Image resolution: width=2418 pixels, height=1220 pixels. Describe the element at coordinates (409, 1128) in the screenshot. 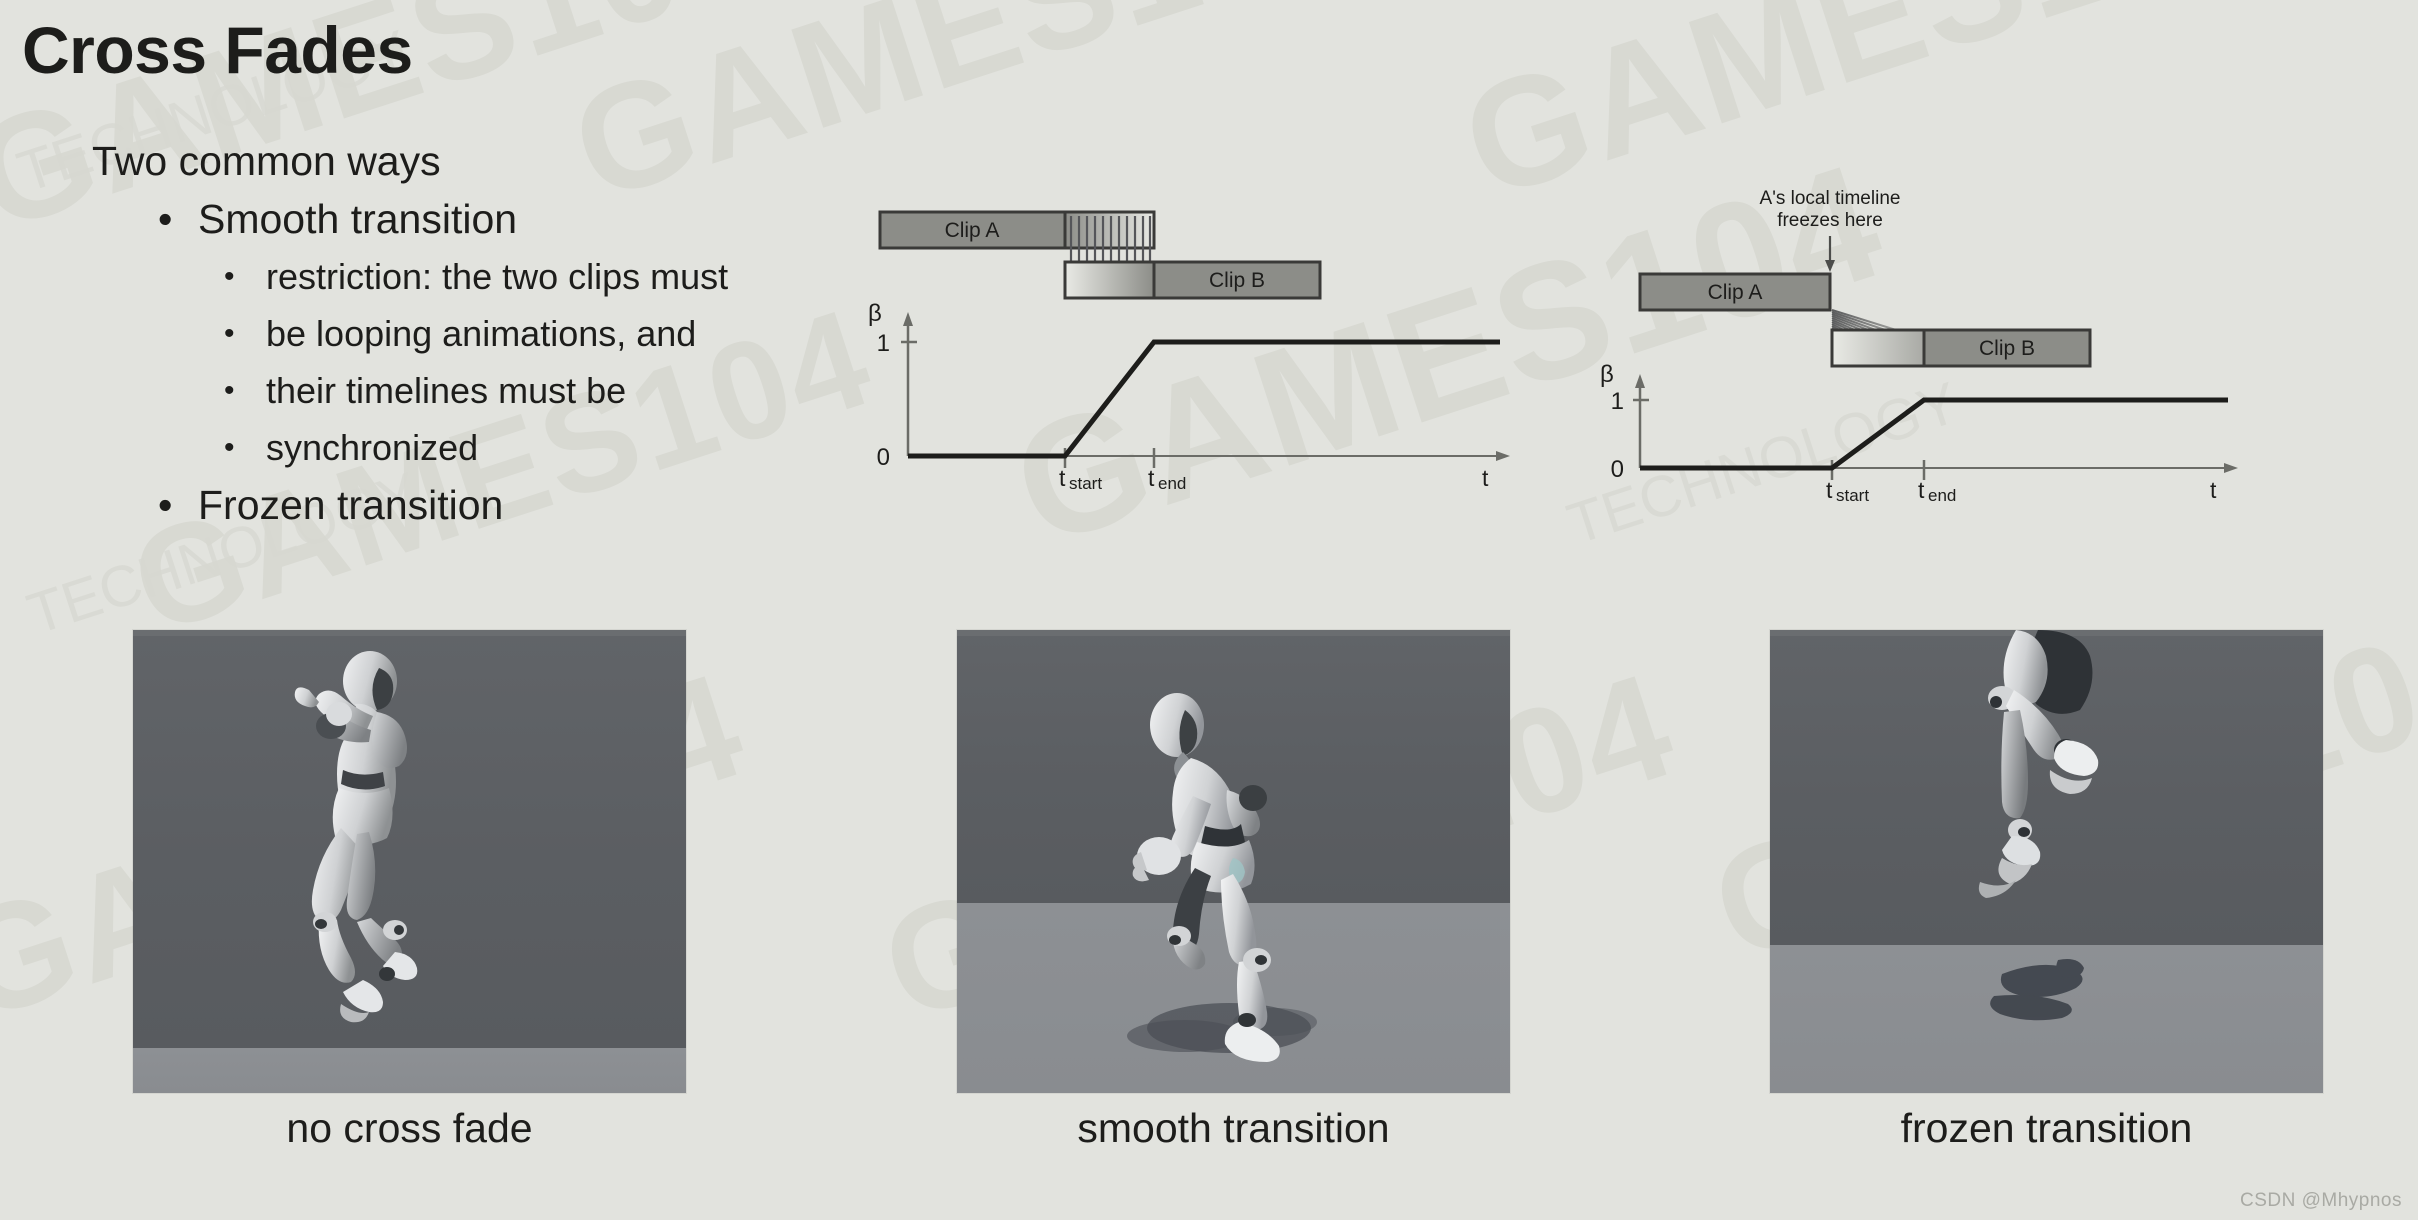

I see `caption-no-cross-fade: no cross fade` at that location.